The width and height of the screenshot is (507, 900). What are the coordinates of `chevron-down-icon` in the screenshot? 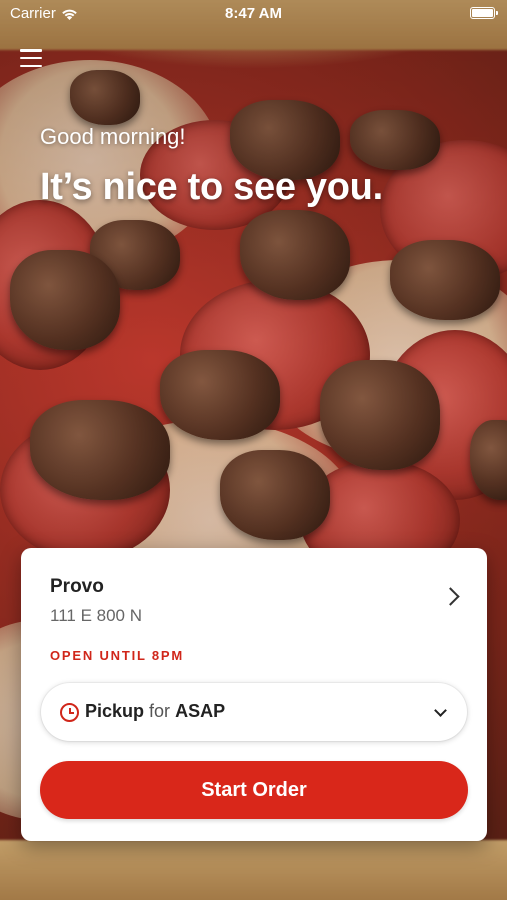 It's located at (440, 710).